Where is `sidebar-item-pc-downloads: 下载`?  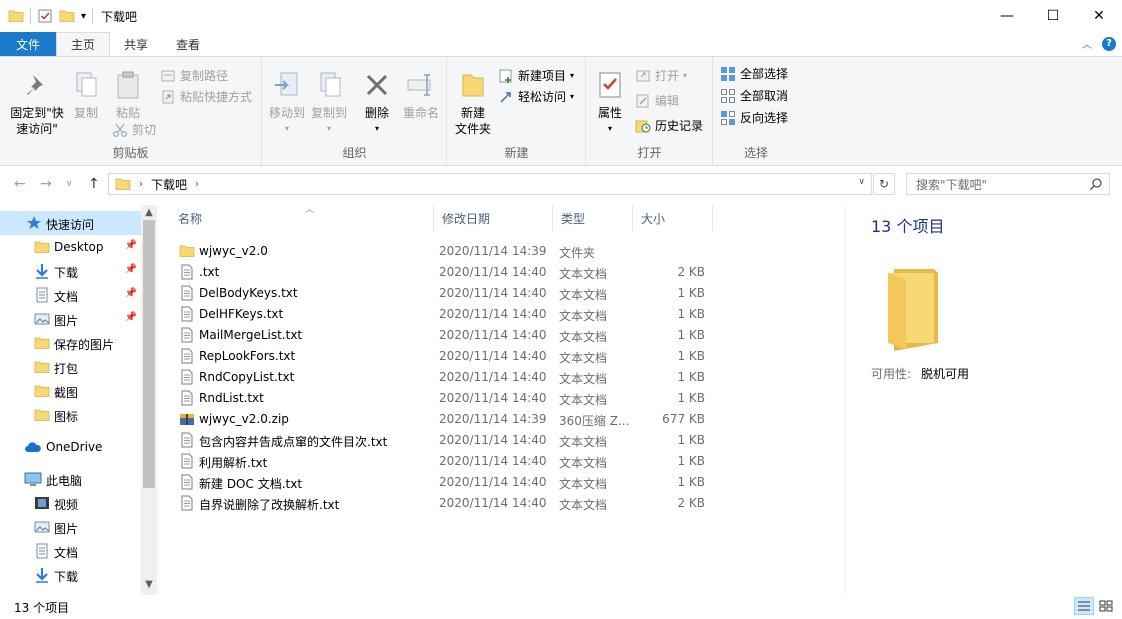 sidebar-item-pc-downloads: 下载 is located at coordinates (70, 575).